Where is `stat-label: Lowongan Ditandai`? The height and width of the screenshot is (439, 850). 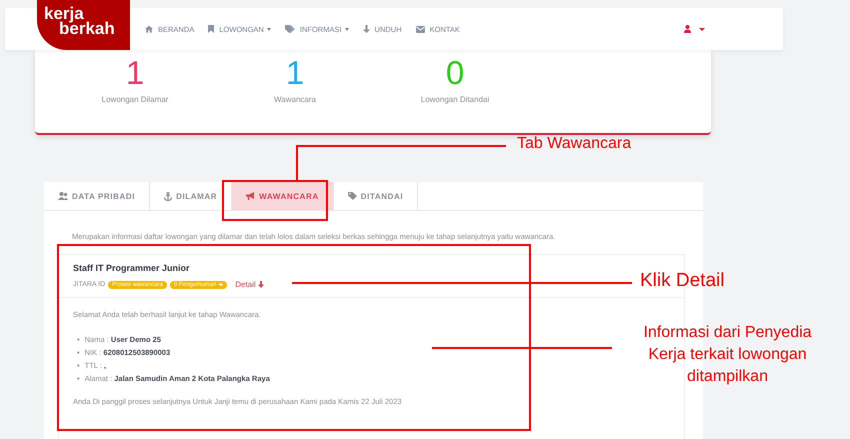
stat-label: Lowongan Ditandai is located at coordinates (455, 99).